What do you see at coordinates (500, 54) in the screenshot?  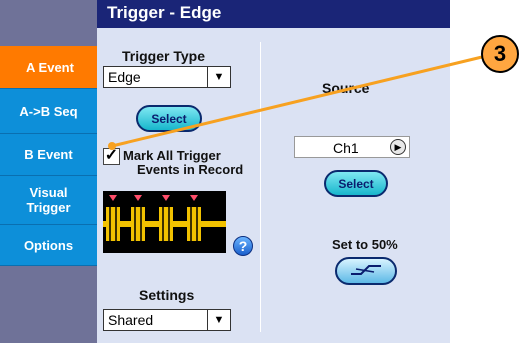 I see `callout-badge: 3` at bounding box center [500, 54].